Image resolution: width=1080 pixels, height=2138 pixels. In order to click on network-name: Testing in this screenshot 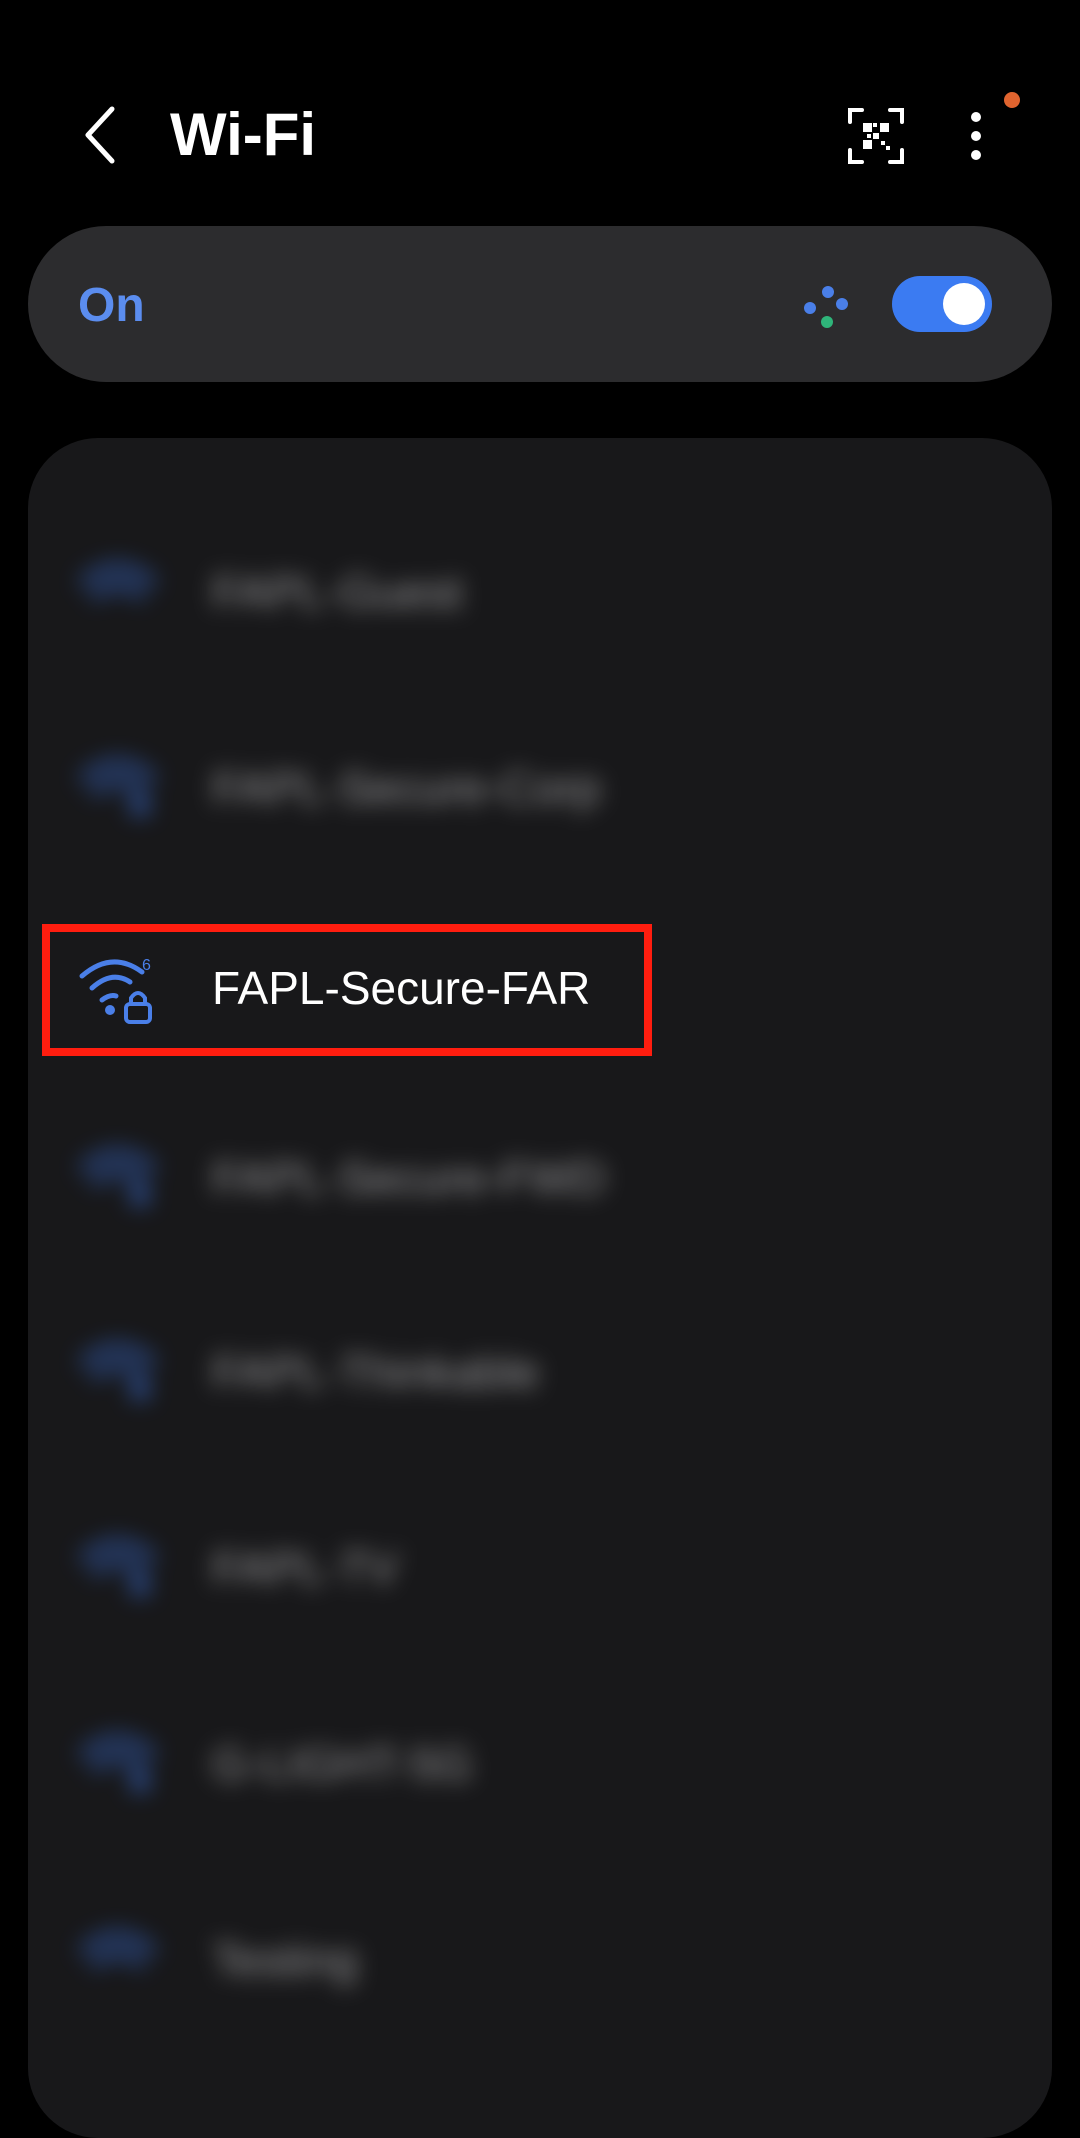, I will do `click(285, 1960)`.